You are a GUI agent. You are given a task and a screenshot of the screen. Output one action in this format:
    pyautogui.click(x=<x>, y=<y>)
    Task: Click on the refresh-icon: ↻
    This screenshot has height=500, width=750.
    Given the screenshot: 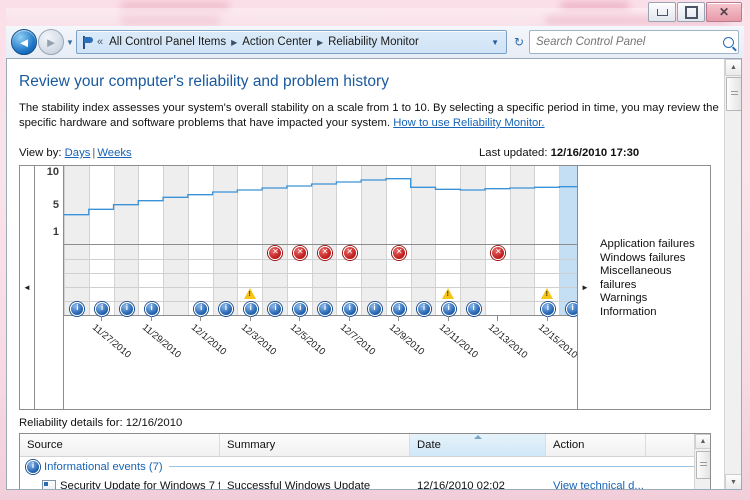 What is the action you would take?
    pyautogui.click(x=519, y=42)
    